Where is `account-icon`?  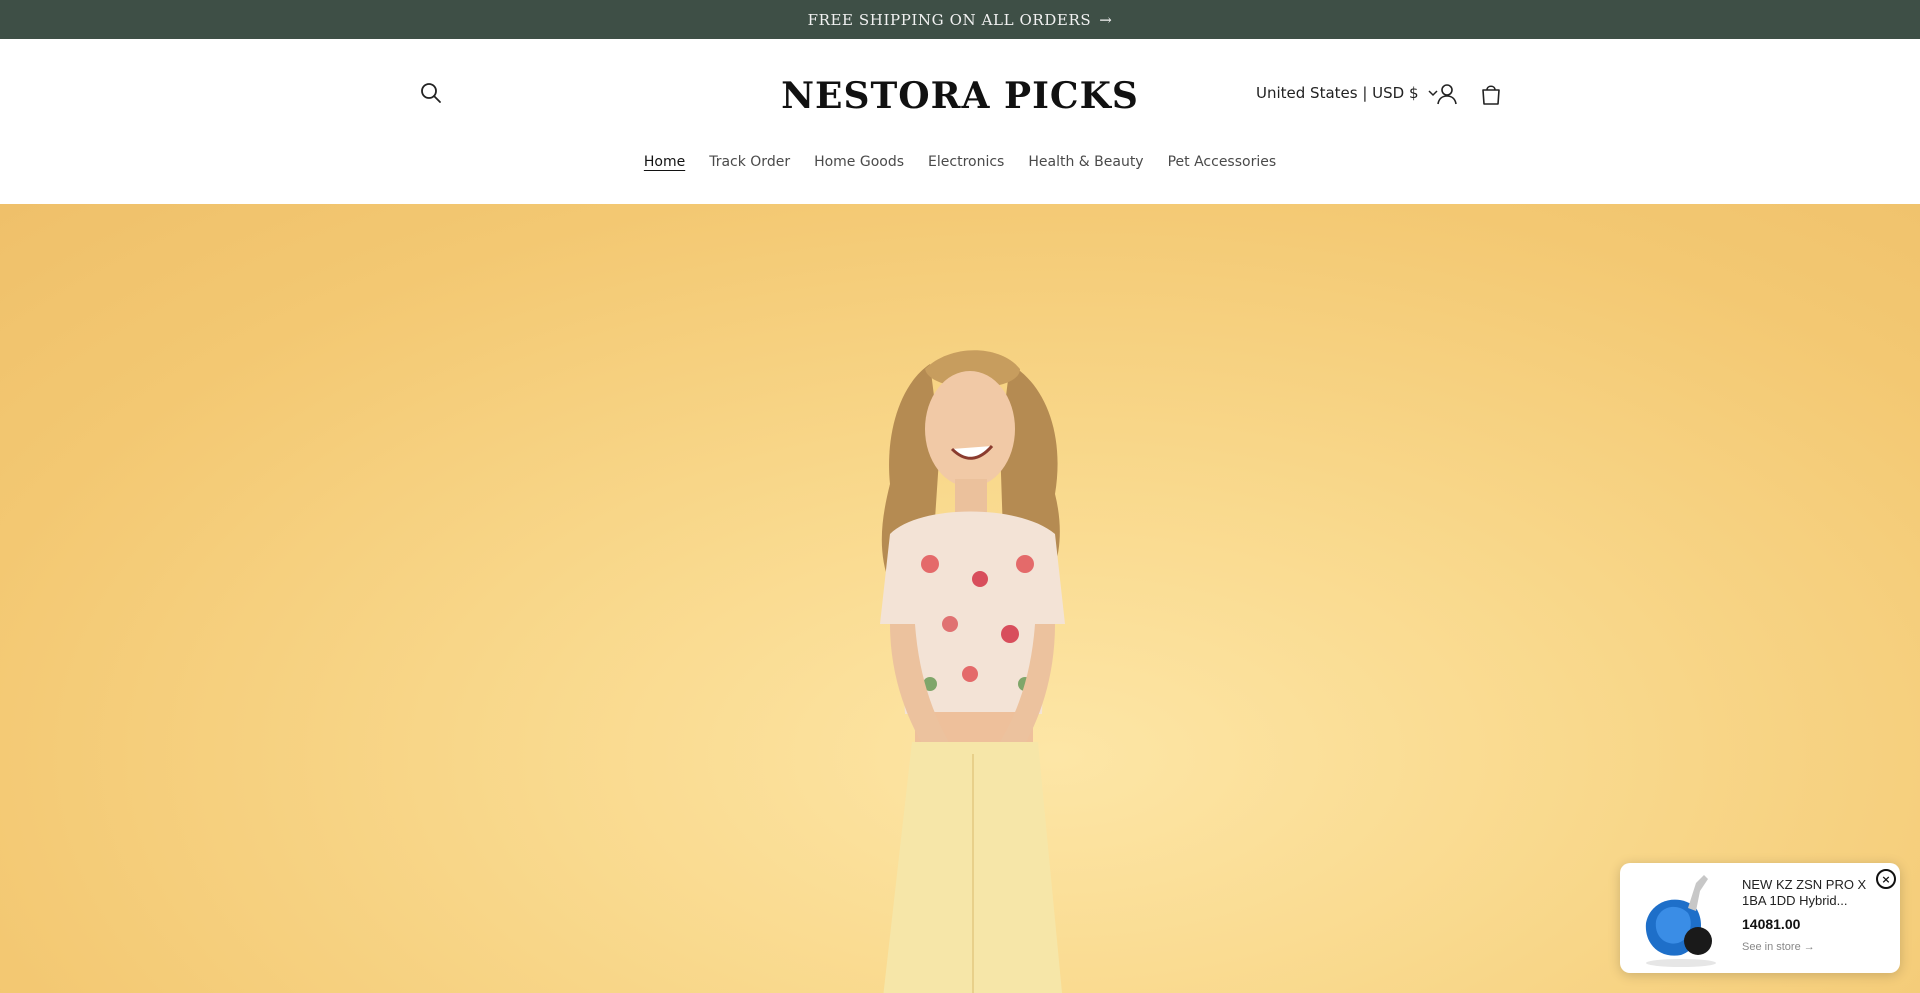
account-icon is located at coordinates (1447, 94).